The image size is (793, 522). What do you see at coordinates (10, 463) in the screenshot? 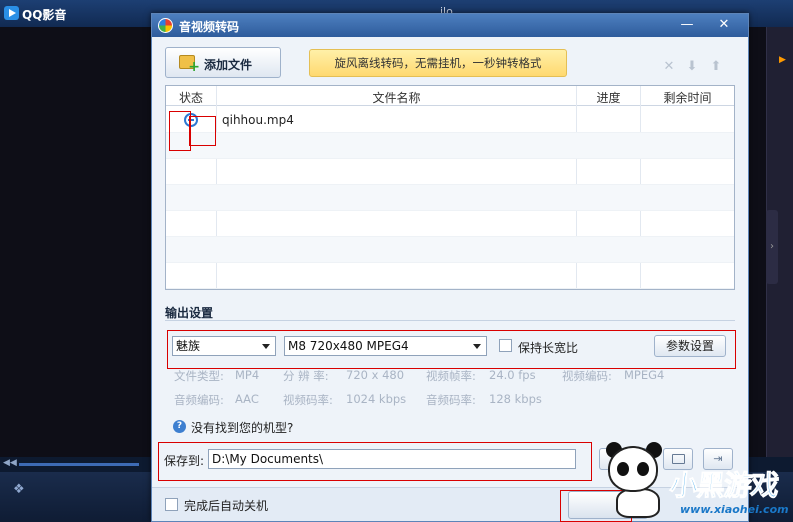
I see `rewind-icon: ◀◀` at bounding box center [10, 463].